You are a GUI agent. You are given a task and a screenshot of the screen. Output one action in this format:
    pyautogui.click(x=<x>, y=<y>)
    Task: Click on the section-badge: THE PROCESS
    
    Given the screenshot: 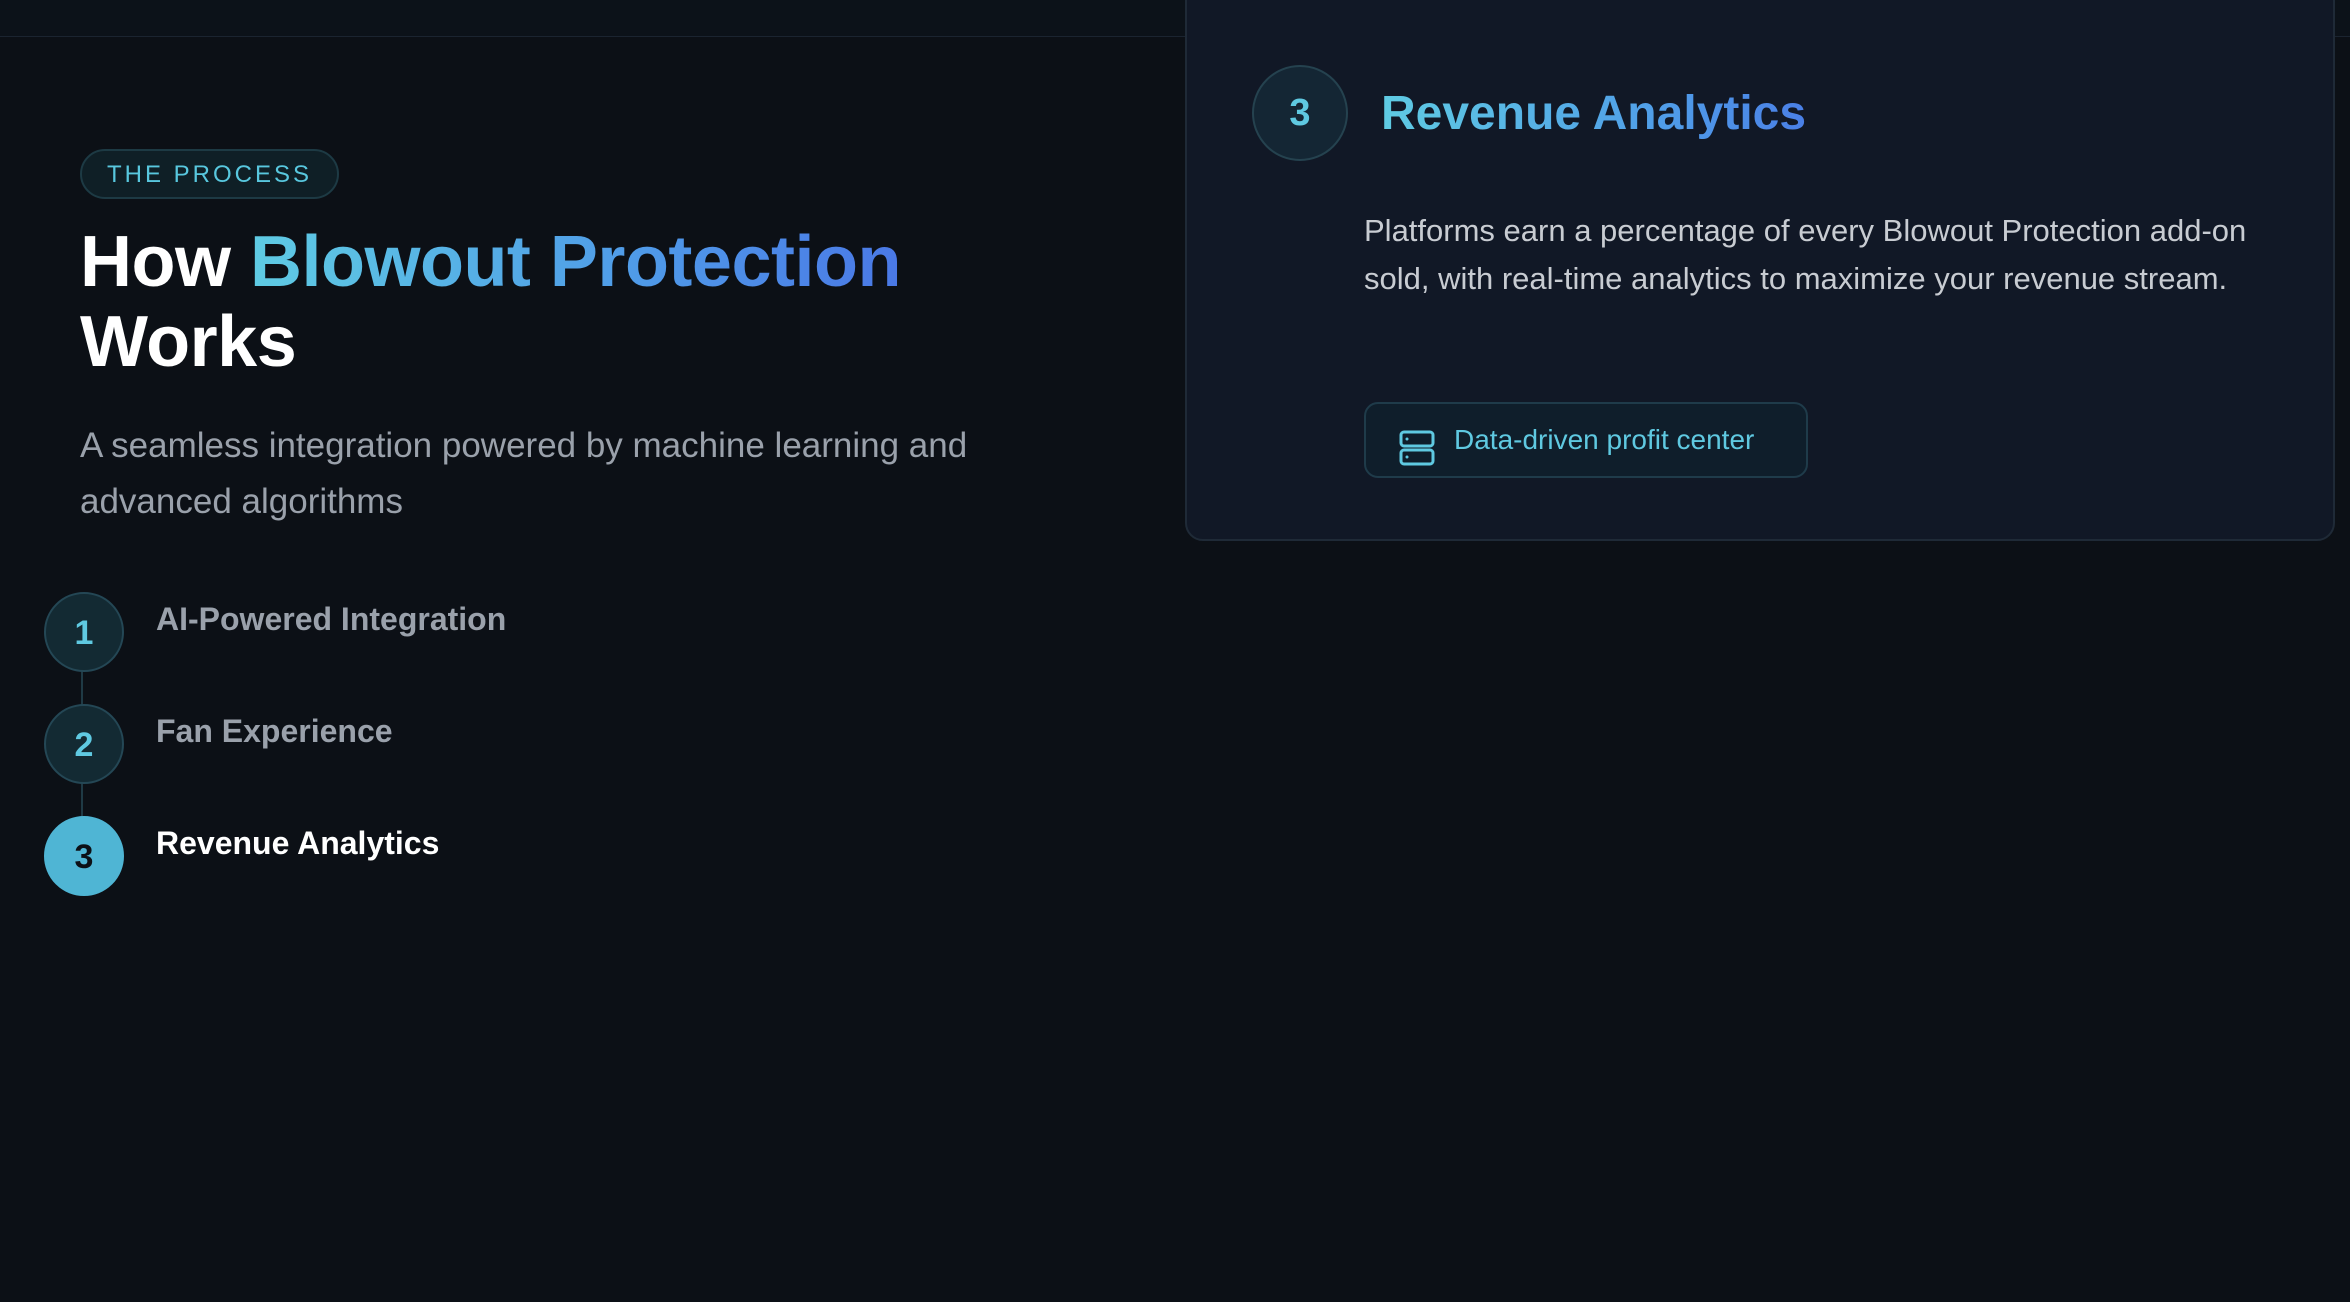 What is the action you would take?
    pyautogui.click(x=210, y=174)
    